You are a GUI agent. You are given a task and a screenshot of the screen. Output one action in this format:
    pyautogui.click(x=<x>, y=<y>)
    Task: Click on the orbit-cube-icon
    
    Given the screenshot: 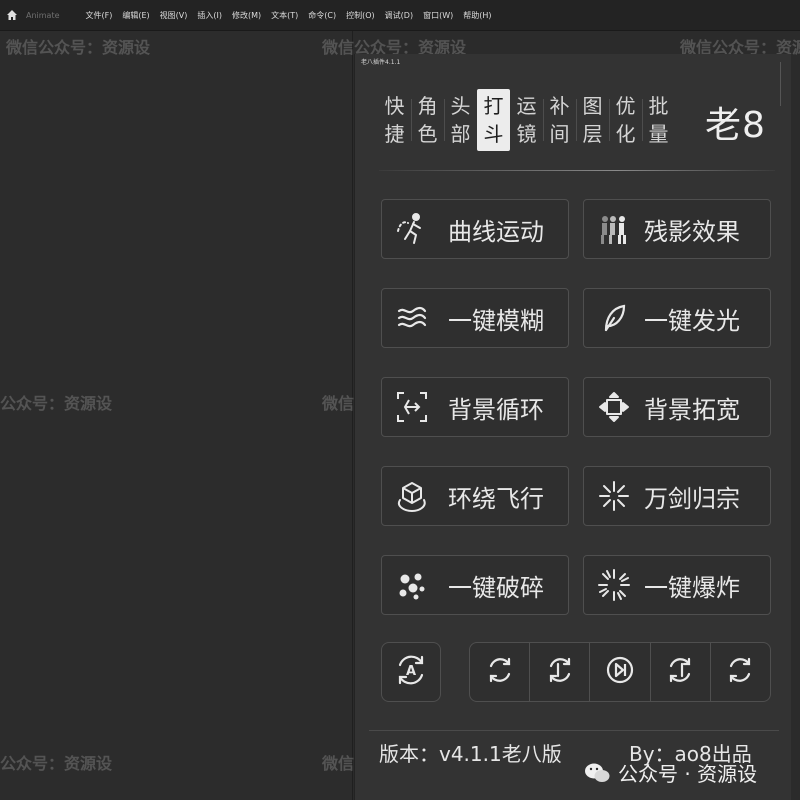 What is the action you would take?
    pyautogui.click(x=412, y=496)
    